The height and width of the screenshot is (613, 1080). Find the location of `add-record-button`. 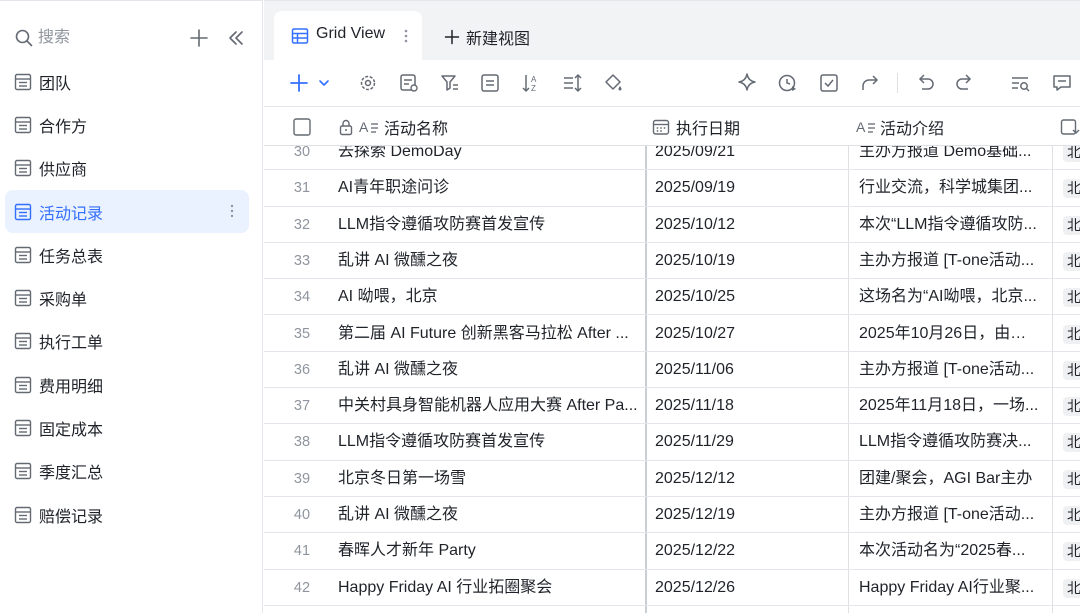

add-record-button is located at coordinates (312, 83).